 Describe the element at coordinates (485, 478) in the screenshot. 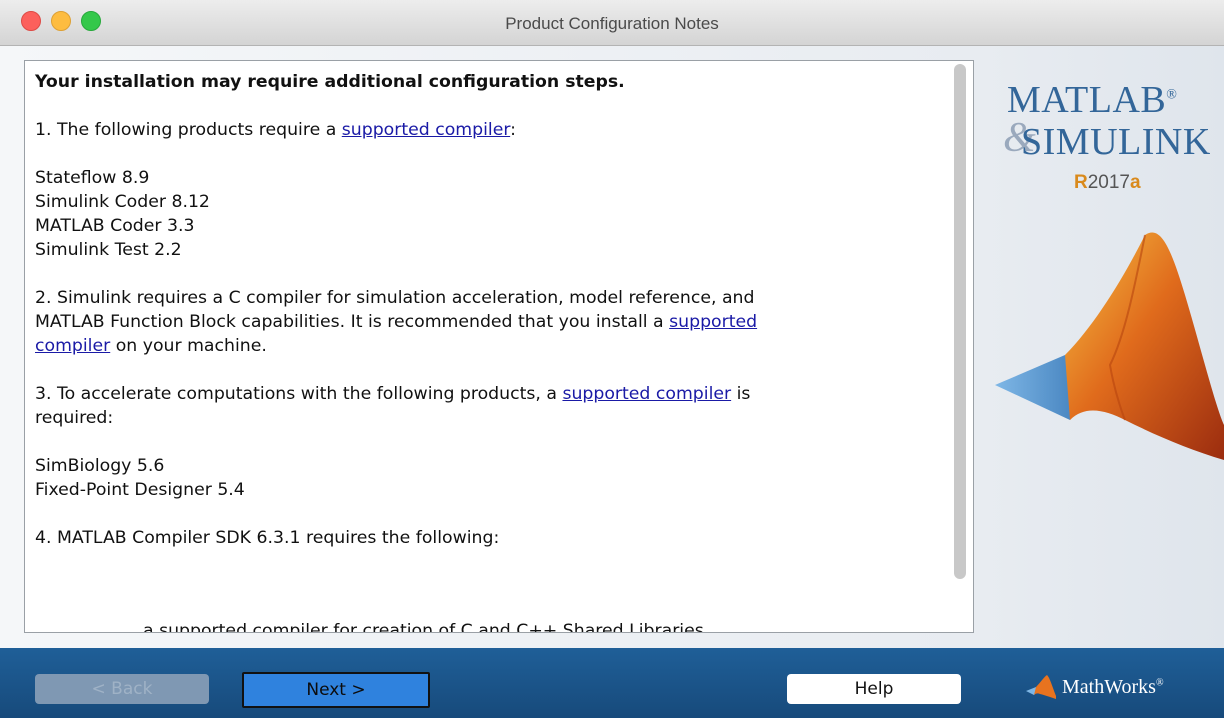

I see `accel-products-list: SimBiology 5.6 Fixed-Point Designer 5.4` at that location.